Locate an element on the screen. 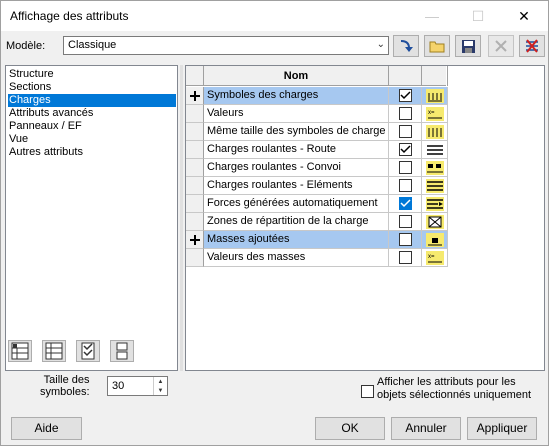 The image size is (549, 446). grid-row-load-symbols: Symboles des charges is located at coordinates (317, 96).